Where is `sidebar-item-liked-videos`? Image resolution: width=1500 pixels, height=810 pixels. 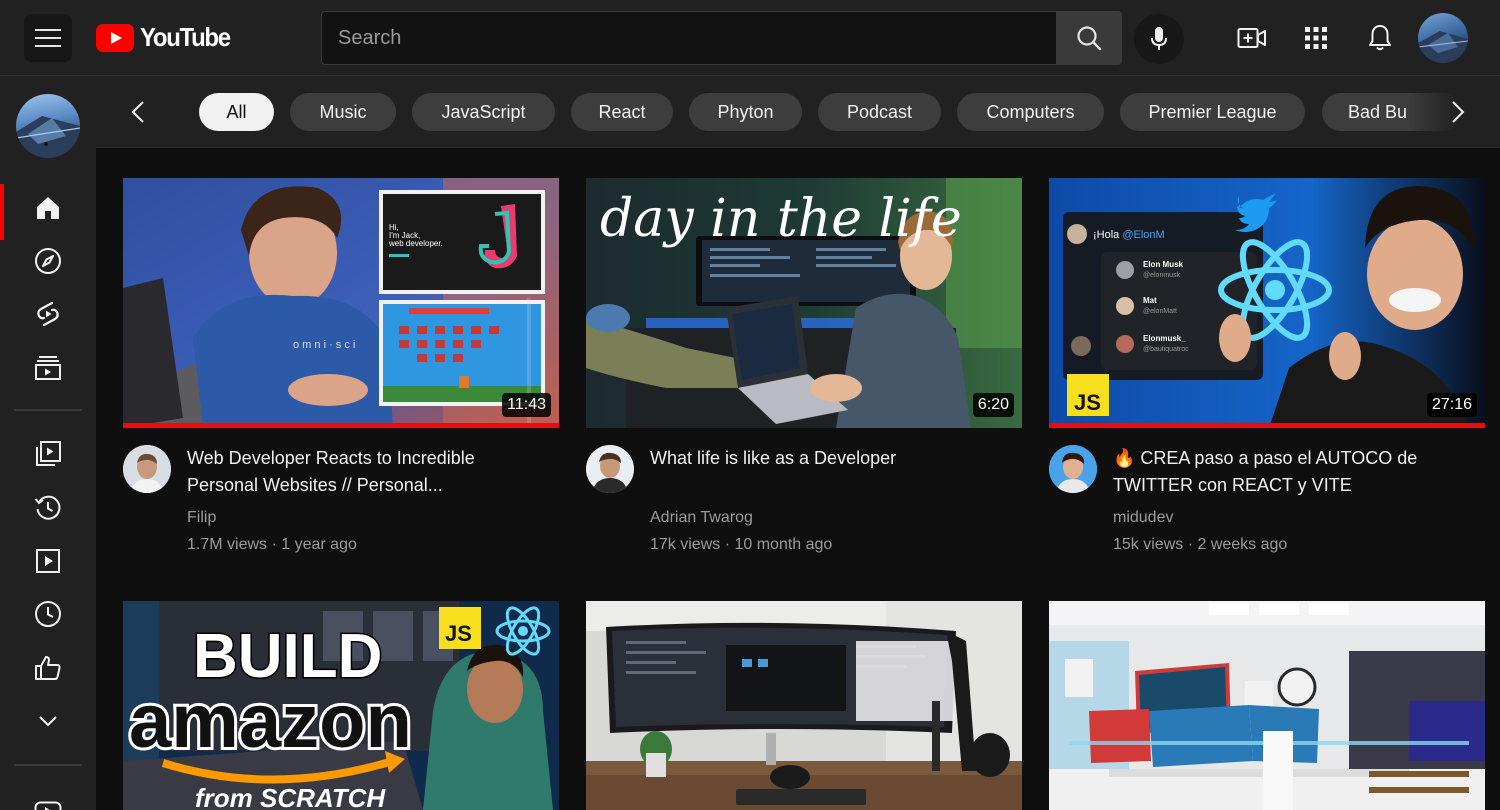 sidebar-item-liked-videos is located at coordinates (48, 668).